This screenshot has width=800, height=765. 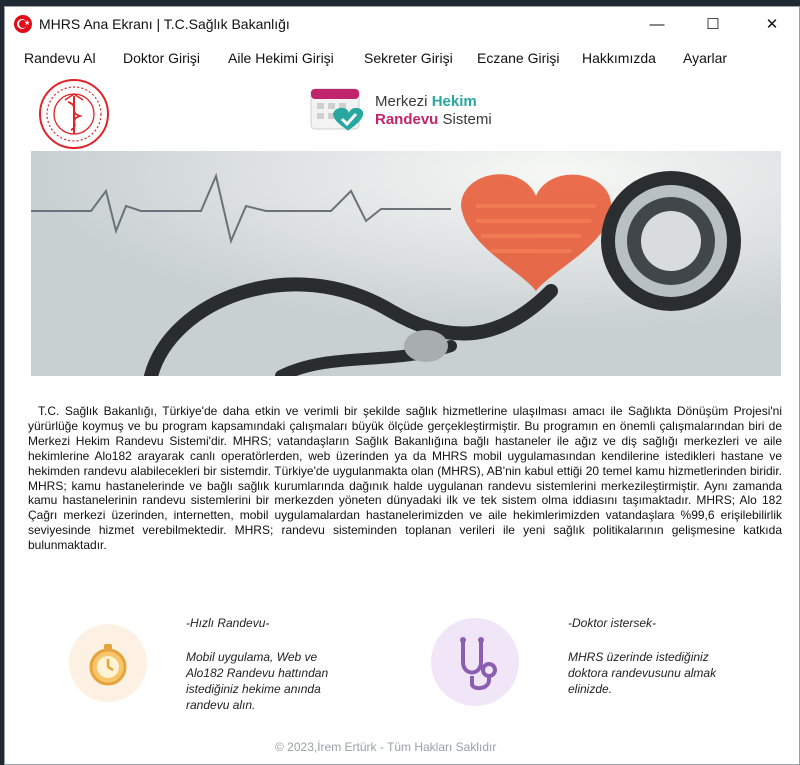 What do you see at coordinates (475, 662) in the screenshot?
I see `stethoscope-icon` at bounding box center [475, 662].